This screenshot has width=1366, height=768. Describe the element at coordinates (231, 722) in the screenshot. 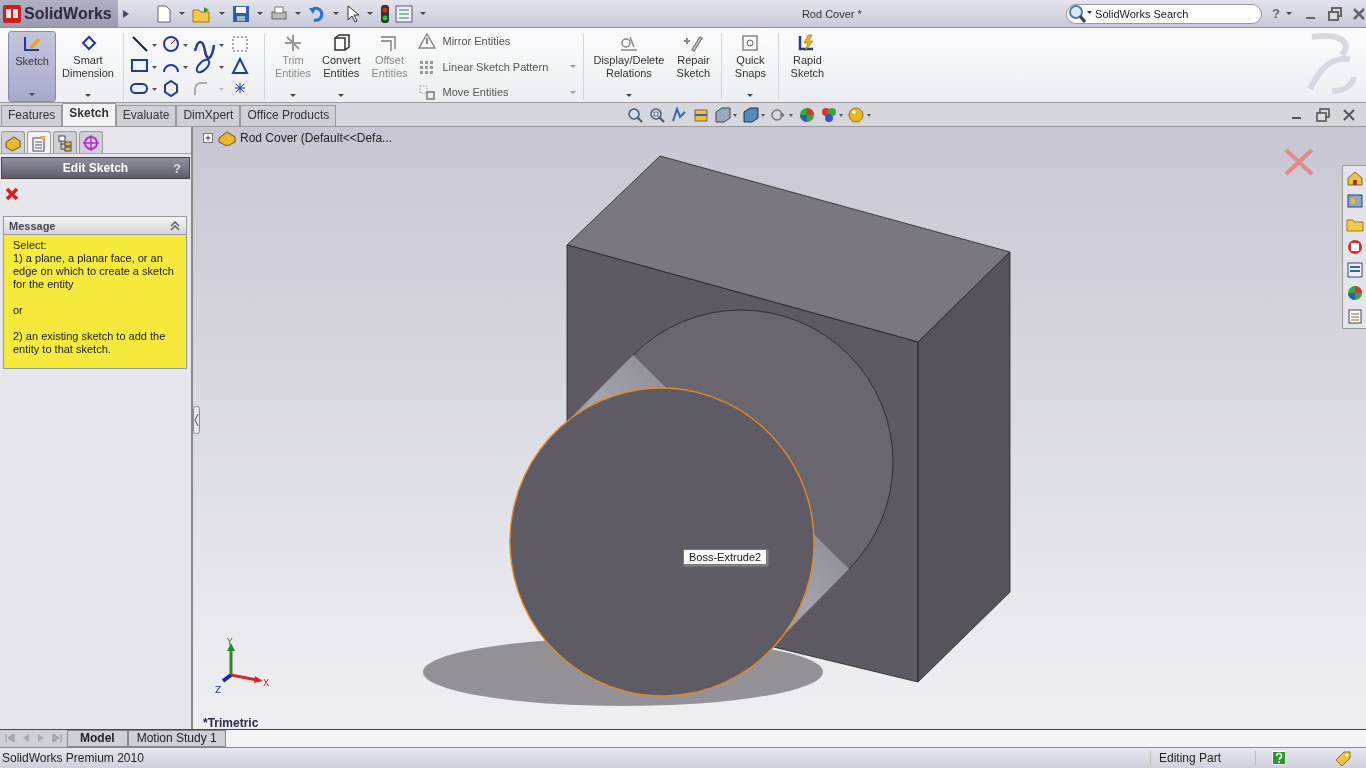

I see `view-name: *Trimetric` at that location.